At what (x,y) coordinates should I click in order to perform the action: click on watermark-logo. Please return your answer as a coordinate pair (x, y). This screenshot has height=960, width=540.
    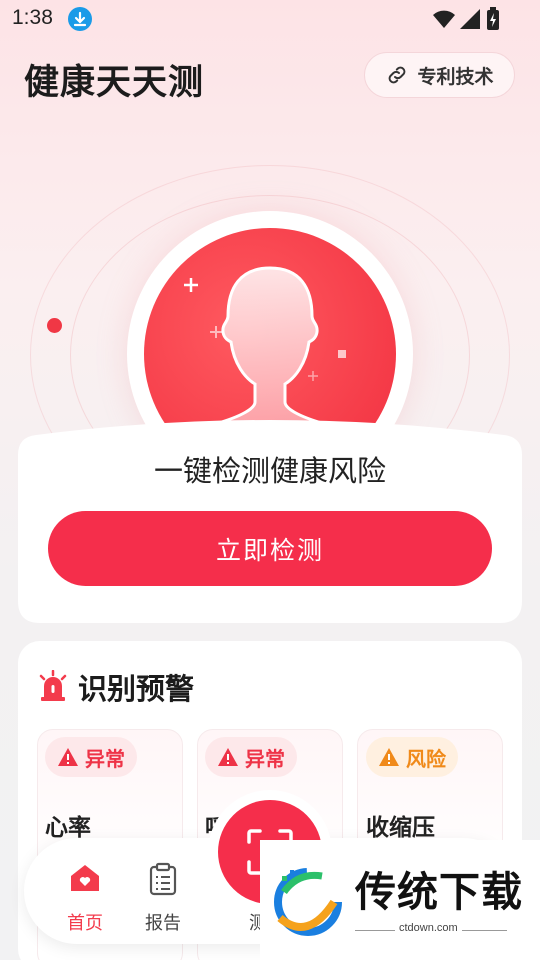
    Looking at the image, I should click on (308, 902).